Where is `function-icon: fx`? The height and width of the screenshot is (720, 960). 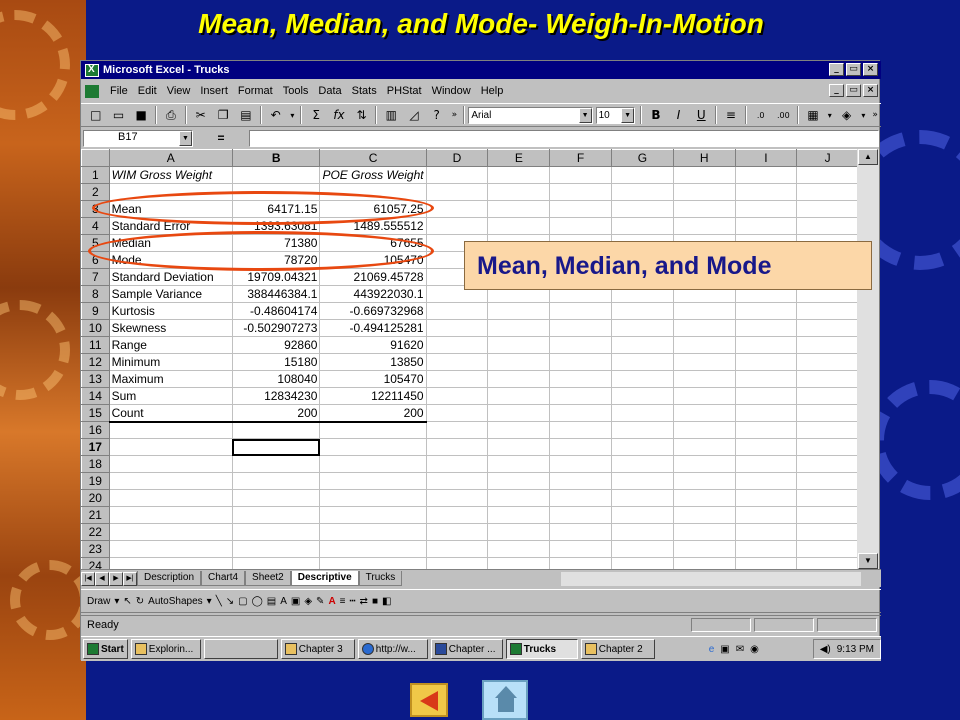
function-icon: fx is located at coordinates (339, 115).